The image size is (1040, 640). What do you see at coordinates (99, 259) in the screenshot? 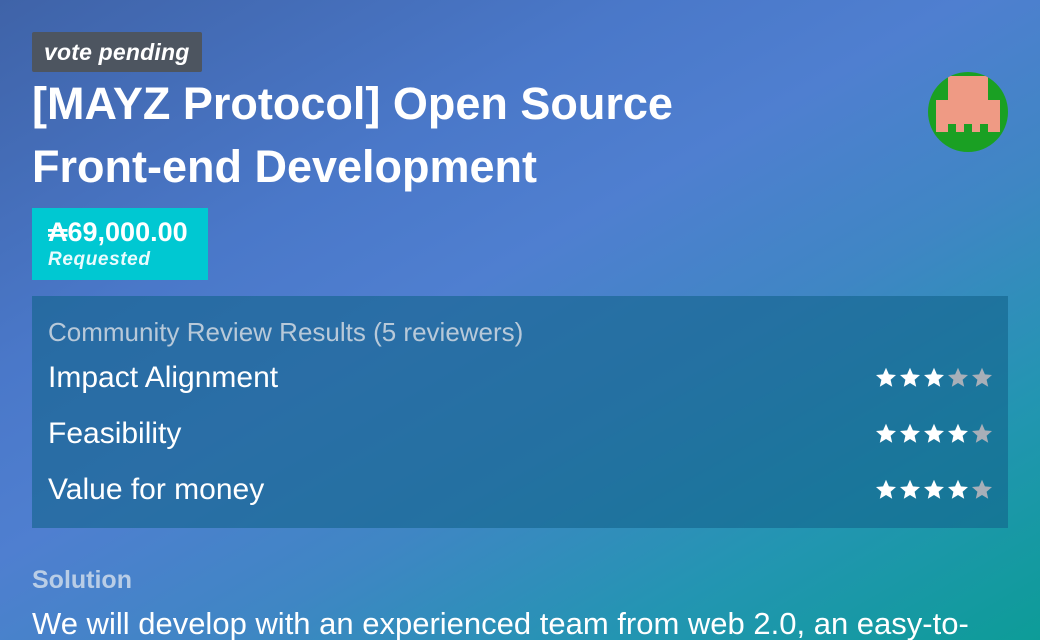
I see `requested-label: Requested` at bounding box center [99, 259].